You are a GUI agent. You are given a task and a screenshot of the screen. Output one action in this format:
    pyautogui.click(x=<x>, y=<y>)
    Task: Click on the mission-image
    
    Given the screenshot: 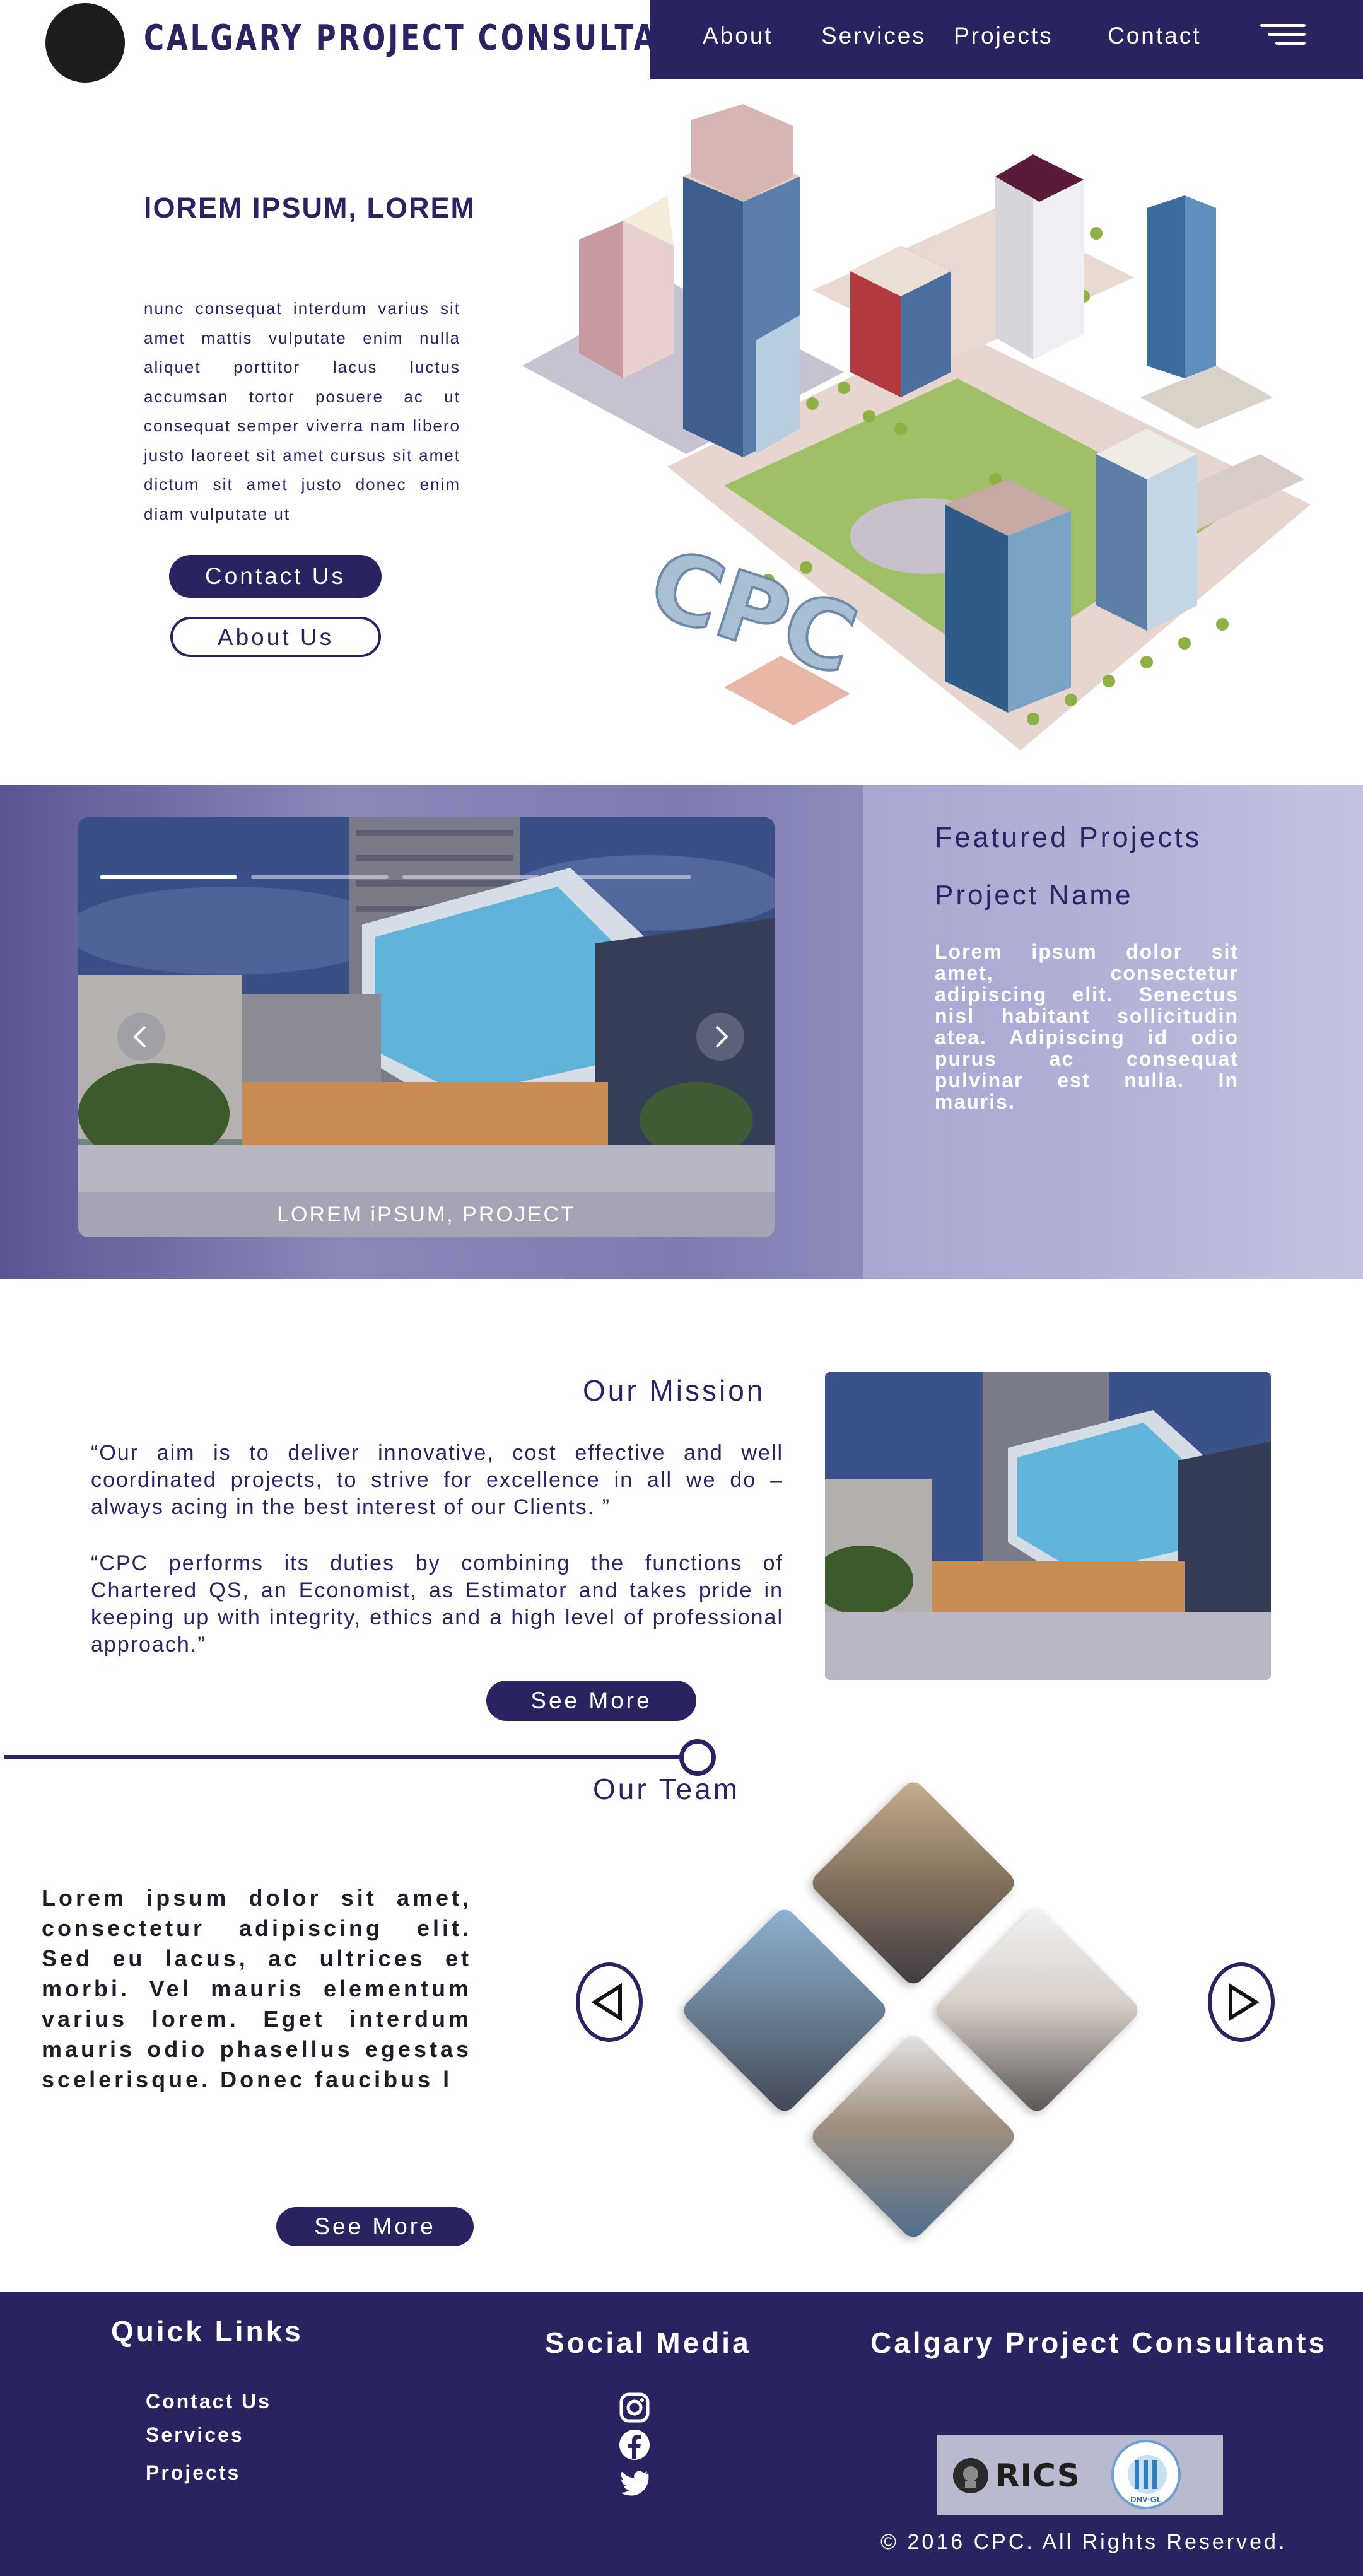 What is the action you would take?
    pyautogui.click(x=1048, y=1526)
    